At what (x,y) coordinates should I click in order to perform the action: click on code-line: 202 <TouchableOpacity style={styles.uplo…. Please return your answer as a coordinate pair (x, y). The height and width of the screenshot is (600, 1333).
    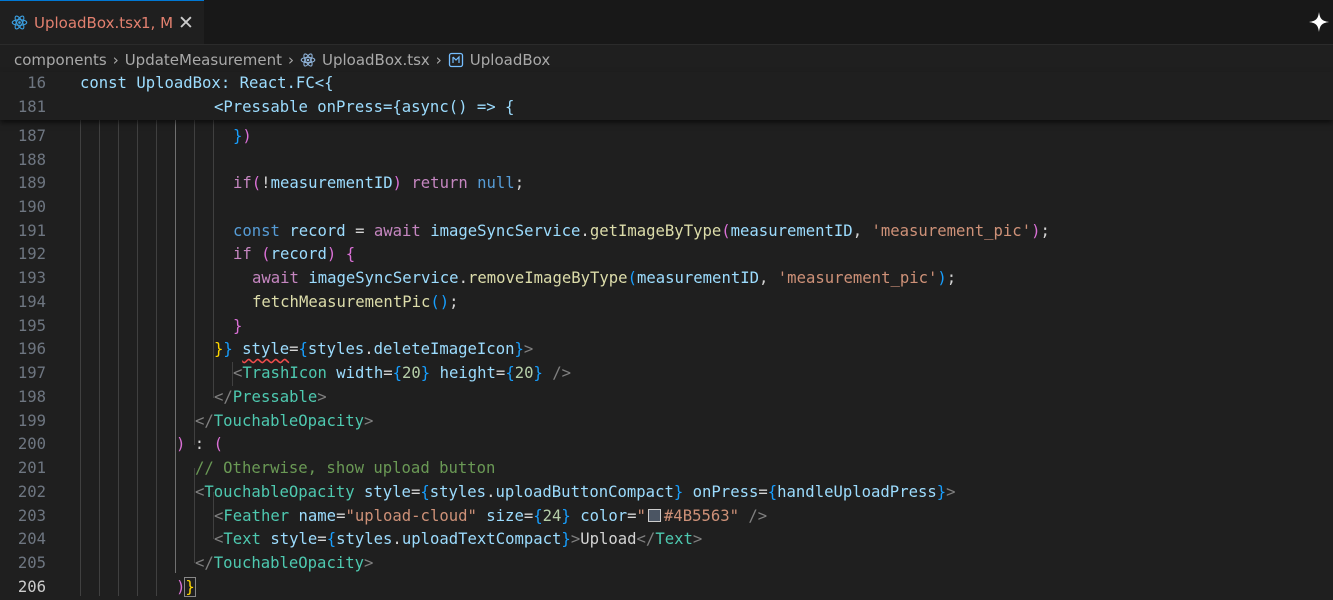
    Looking at the image, I should click on (666, 493).